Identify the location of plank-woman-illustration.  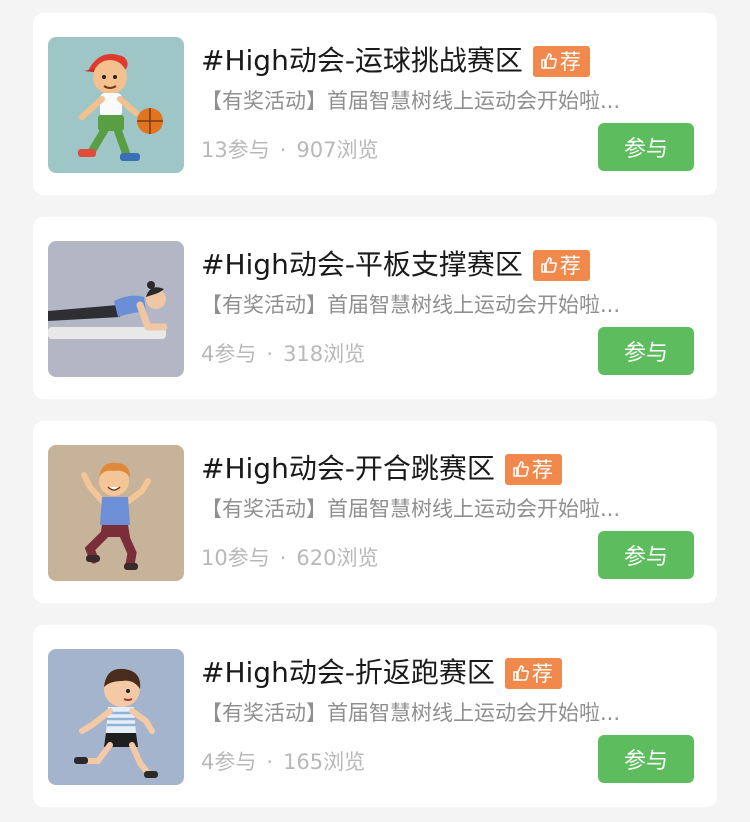
(116, 309).